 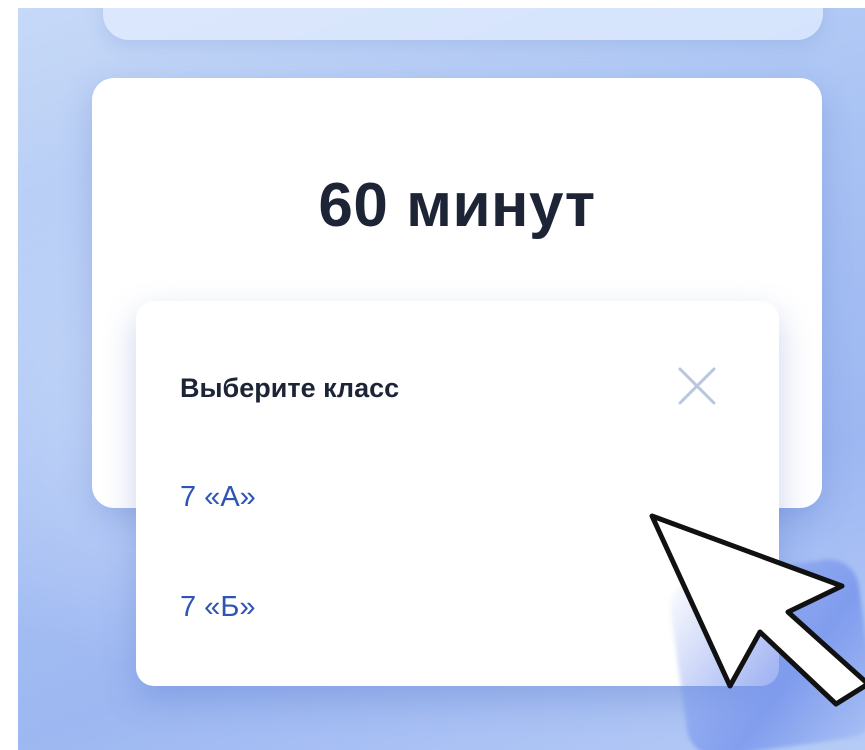 What do you see at coordinates (217, 607) in the screenshot?
I see `class-option-7b: 7 «Б»` at bounding box center [217, 607].